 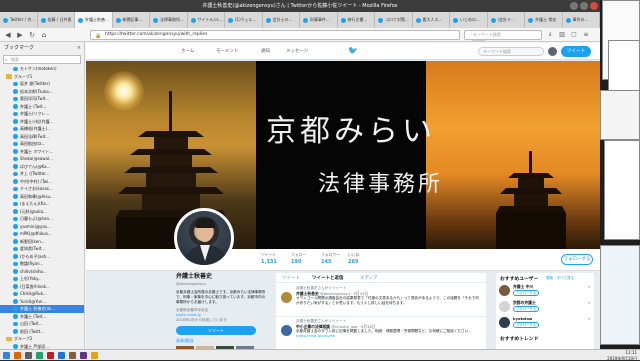 What do you see at coordinates (56, 20) in the screenshot?
I see `browser-tab: 佐藤 / 日弁連` at bounding box center [56, 20].